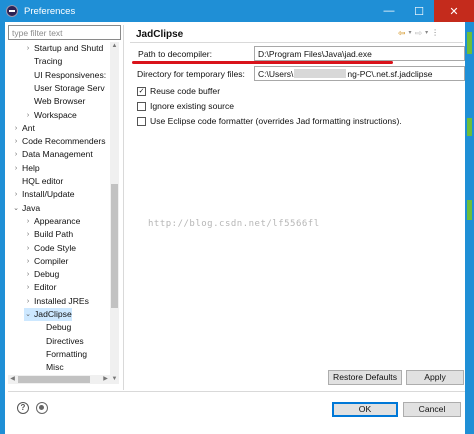 Image resolution: width=474 pixels, height=434 pixels. What do you see at coordinates (2, 228) in the screenshot?
I see `window-frame-left` at bounding box center [2, 228].